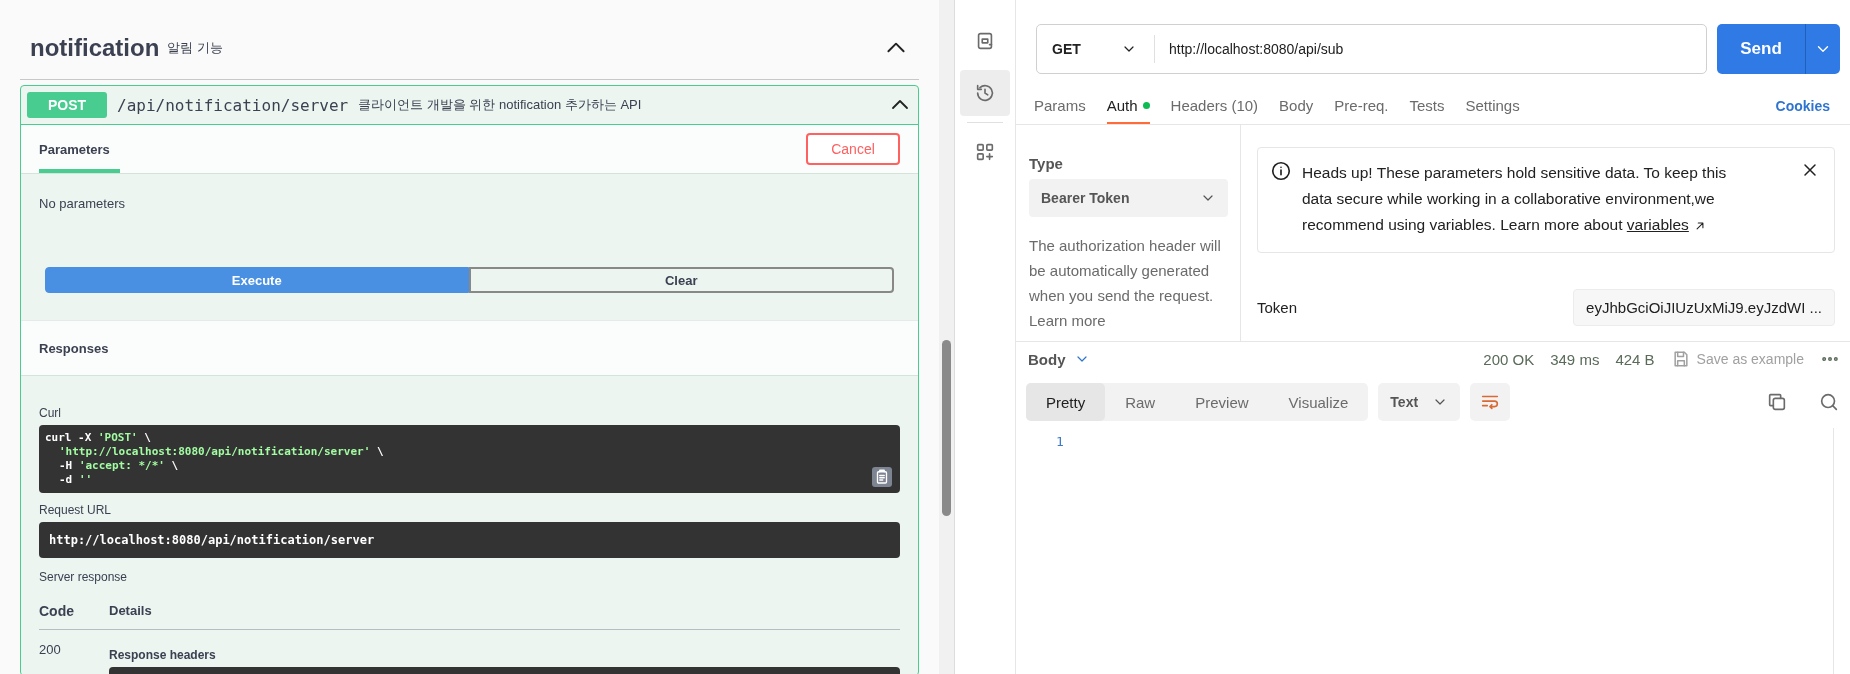 Image resolution: width=1850 pixels, height=674 pixels. What do you see at coordinates (1059, 441) in the screenshot?
I see `line-number: 1` at bounding box center [1059, 441].